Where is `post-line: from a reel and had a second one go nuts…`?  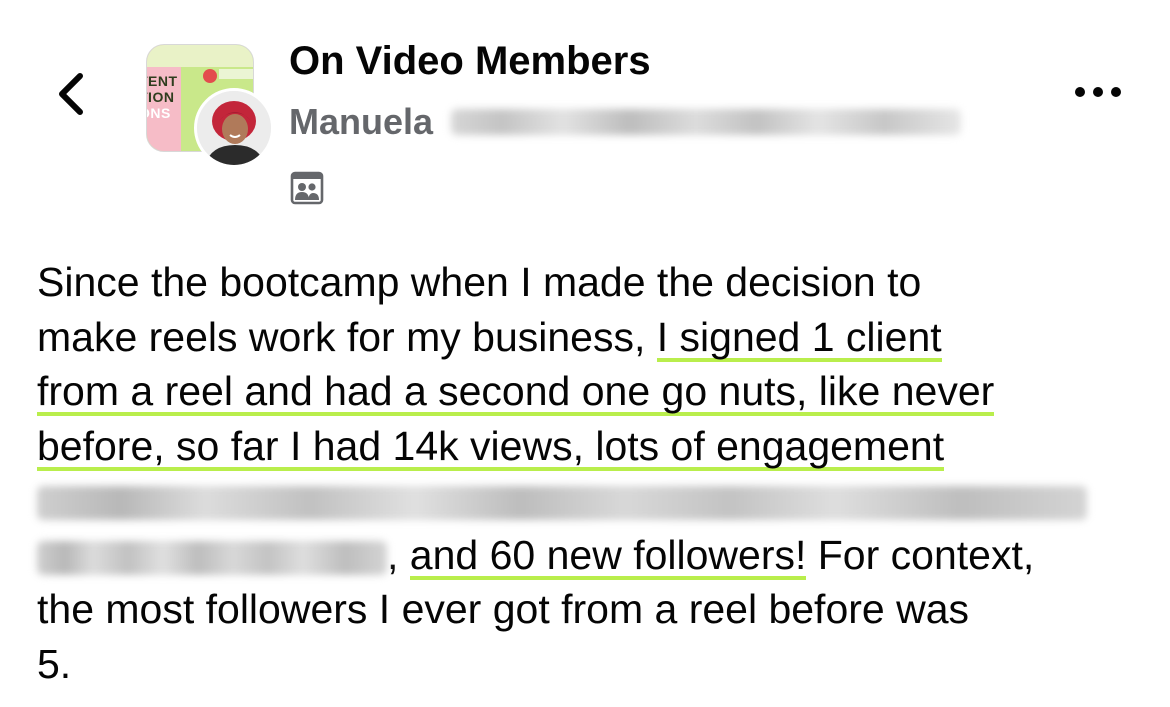
post-line: from a reel and had a second one go nuts… is located at coordinates (592, 392).